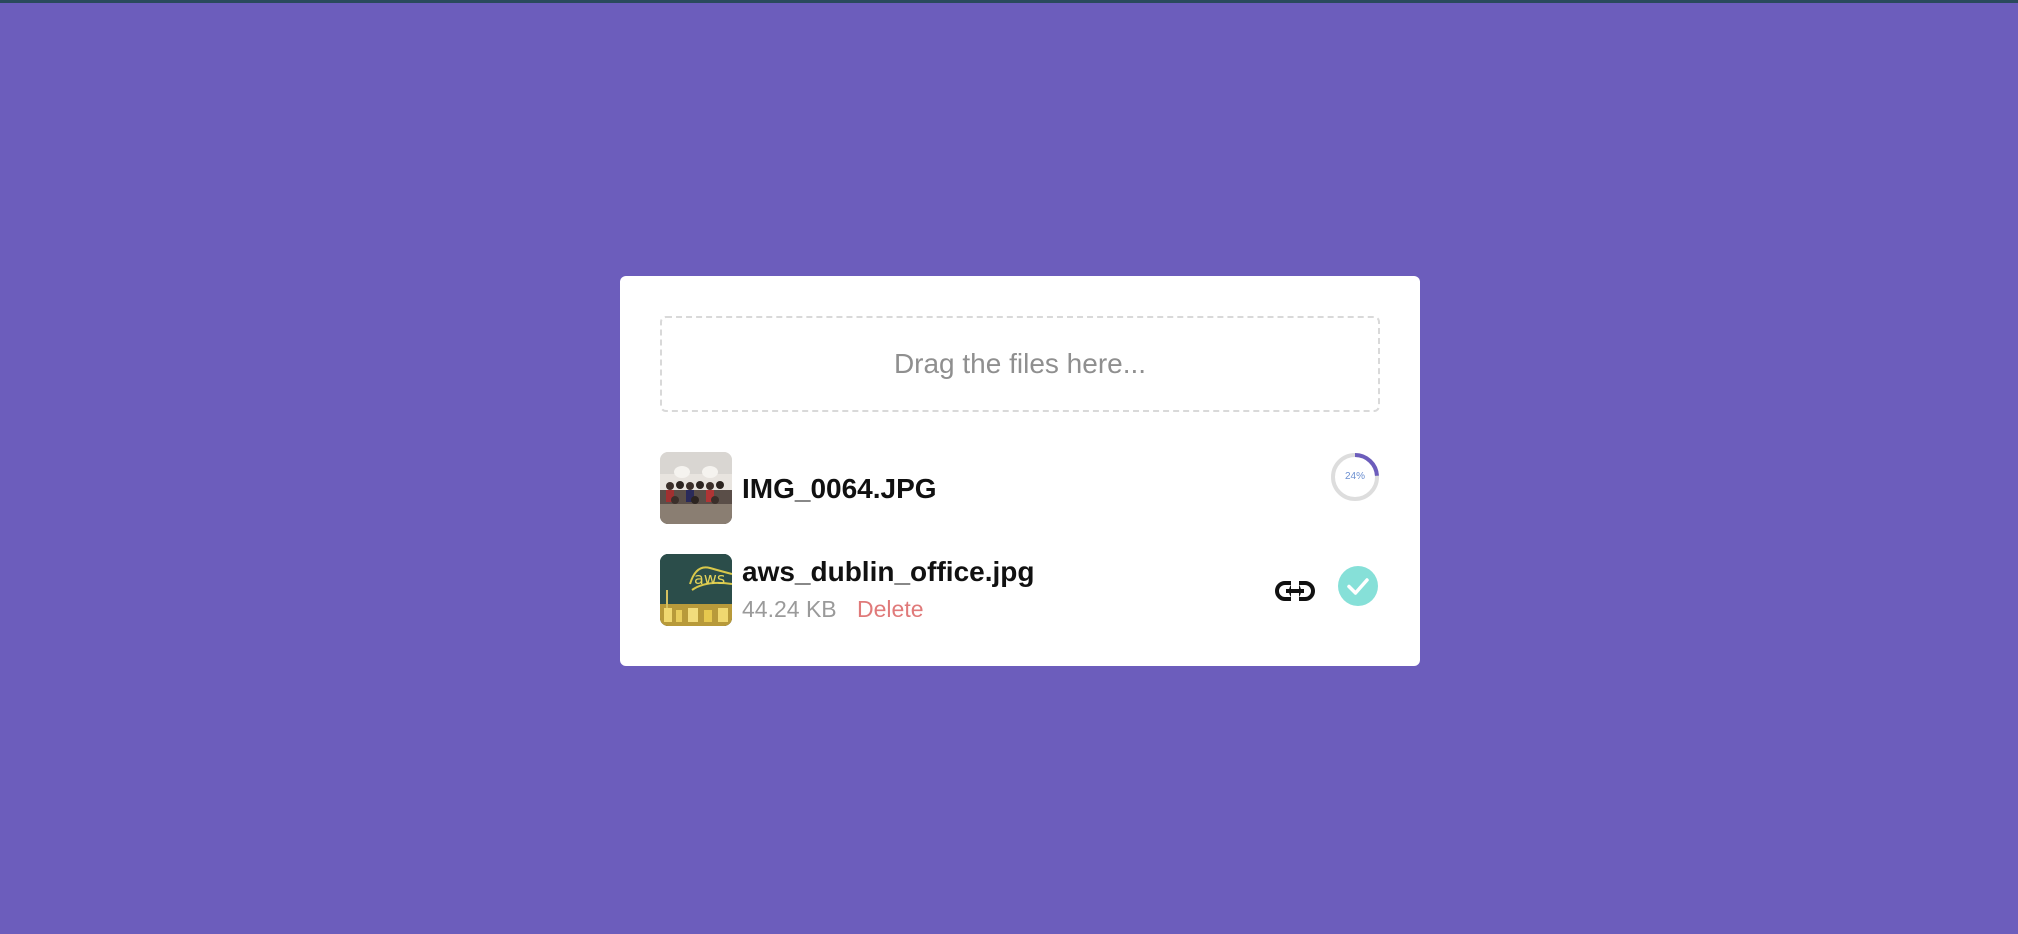  I want to click on file-meta: 44.24 KB Delete, so click(833, 609).